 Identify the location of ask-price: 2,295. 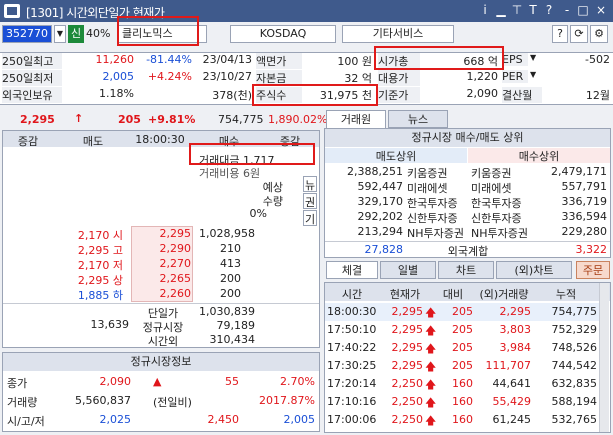
(161, 233).